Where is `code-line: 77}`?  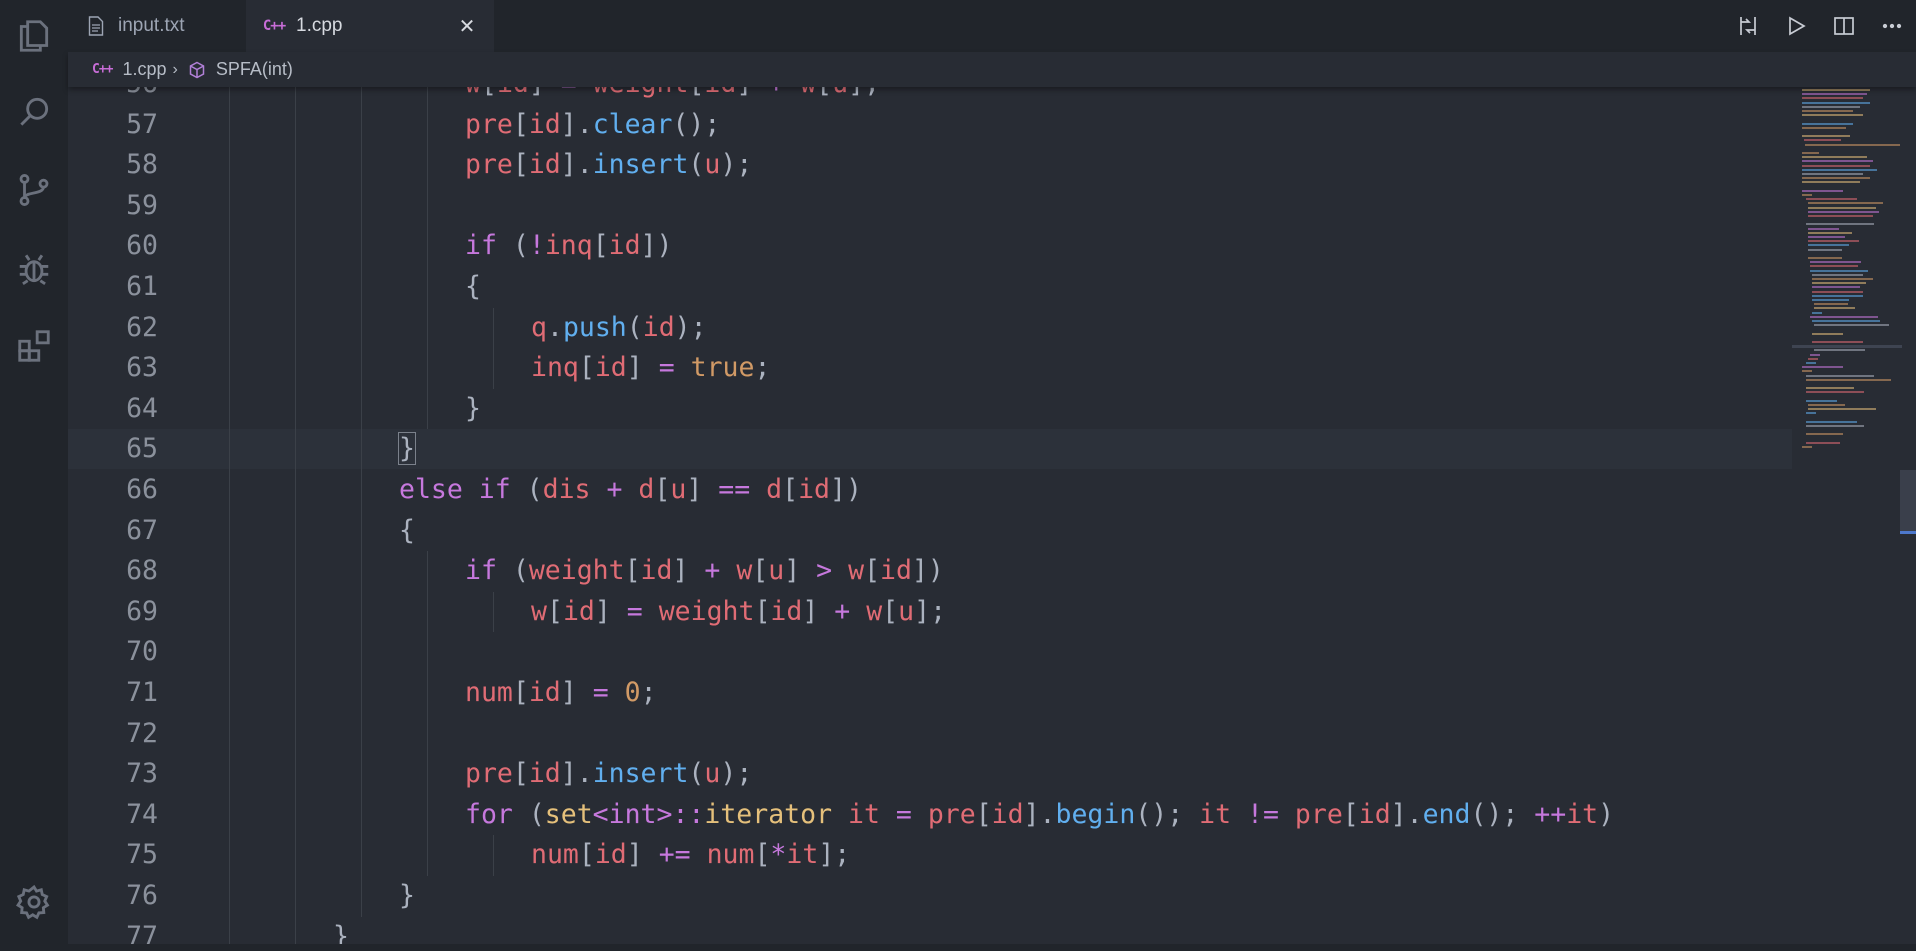 code-line: 77} is located at coordinates (930, 930).